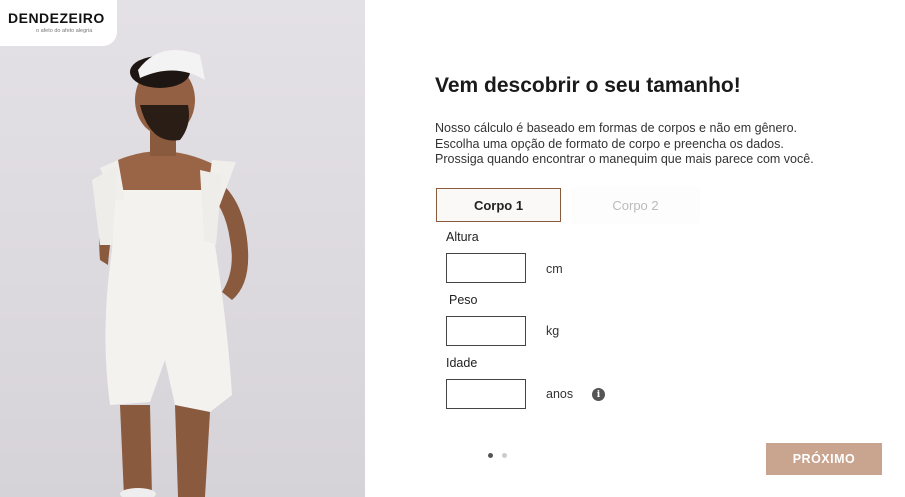 This screenshot has width=905, height=497. What do you see at coordinates (490, 455) in the screenshot?
I see `pagination-dot-active` at bounding box center [490, 455].